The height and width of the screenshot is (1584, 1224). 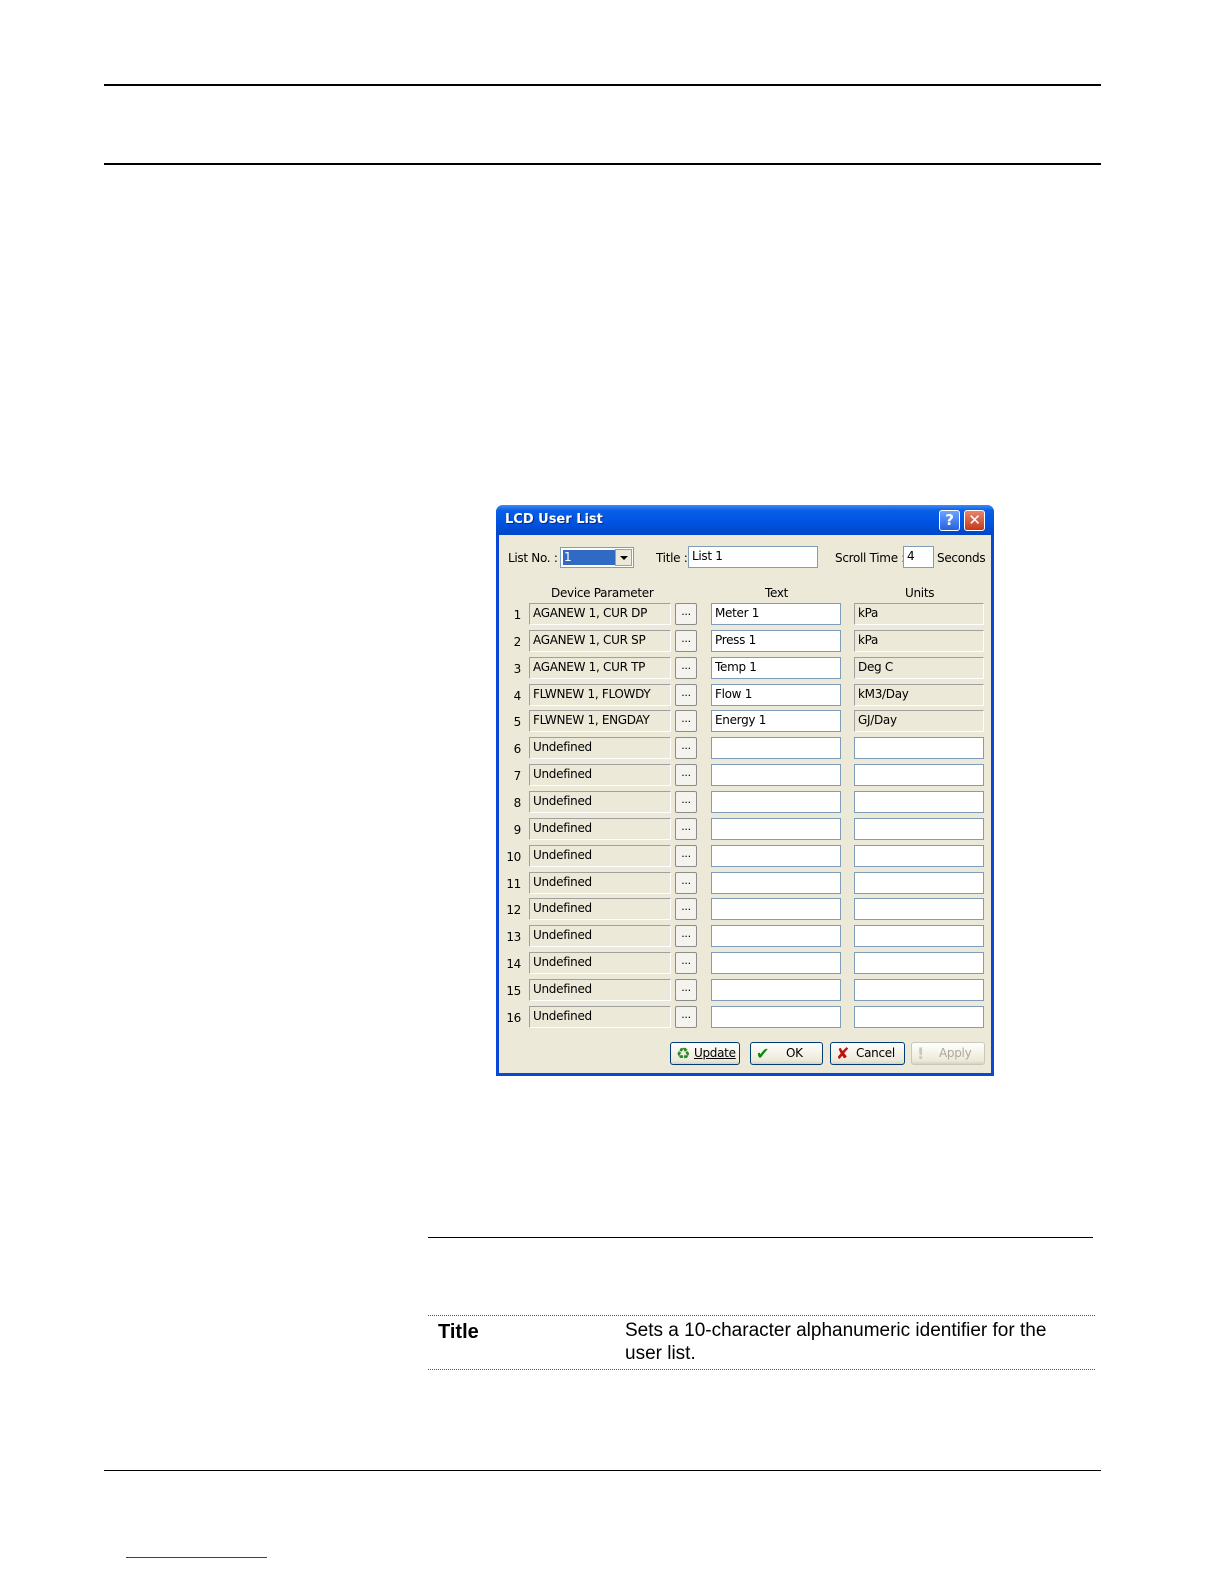 I want to click on table-row: 5 FLWNEW 1, ENGDAY... Energy 1 GJ/Day, so click(x=745, y=722).